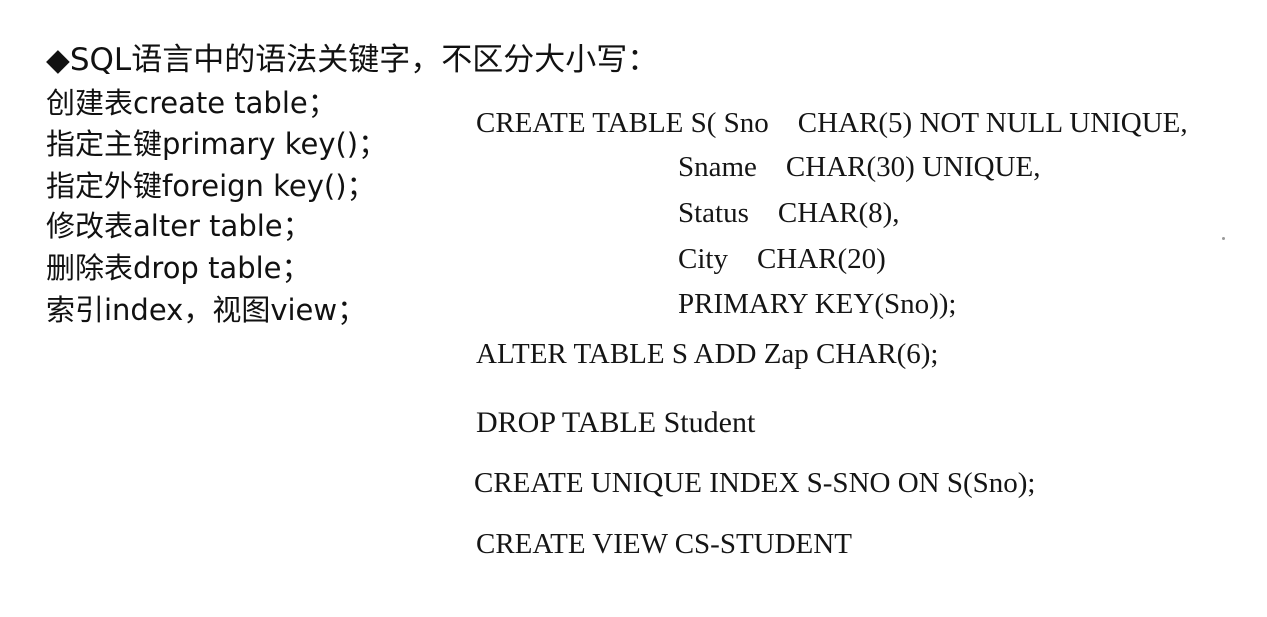 The image size is (1267, 617). Describe the element at coordinates (1223, 238) in the screenshot. I see `stray-dot` at that location.